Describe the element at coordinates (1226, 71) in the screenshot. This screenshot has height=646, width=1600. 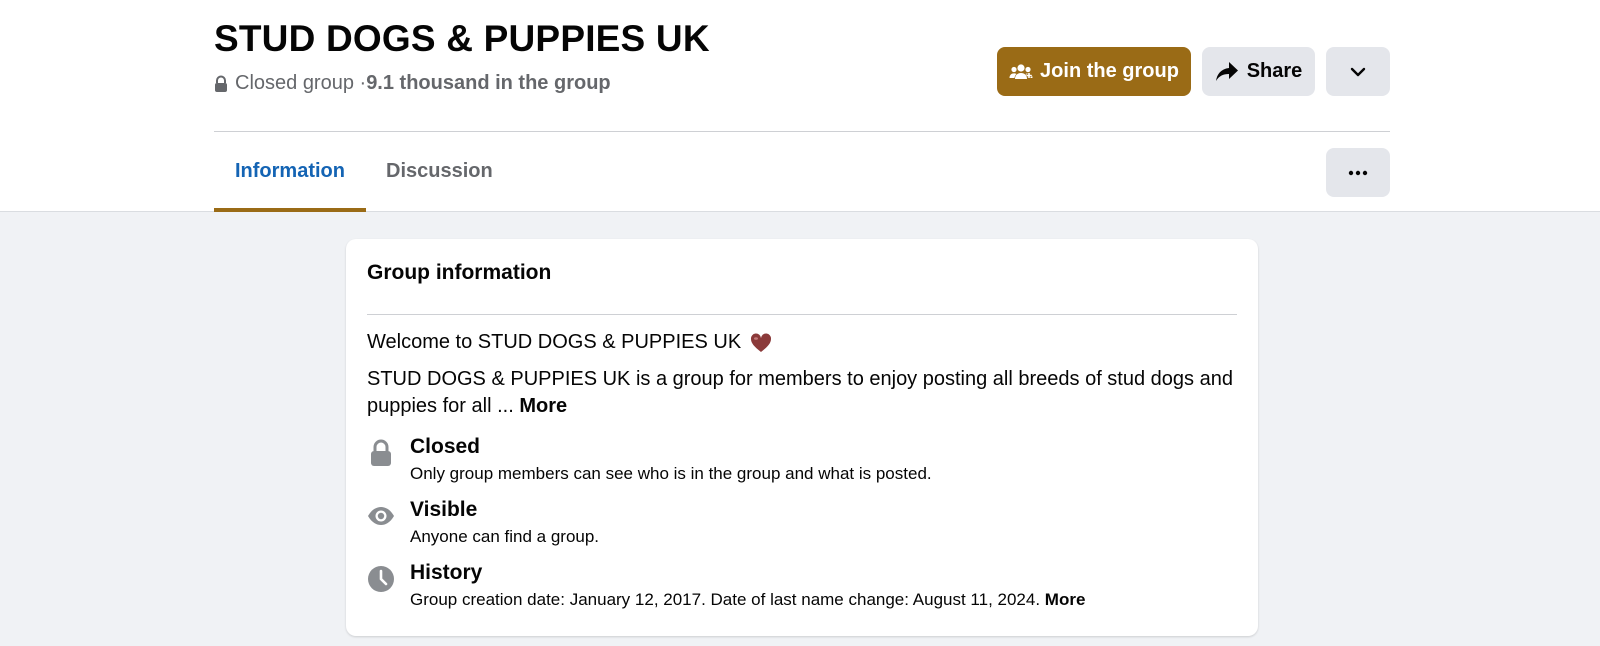
I see `share-arrow-icon` at that location.